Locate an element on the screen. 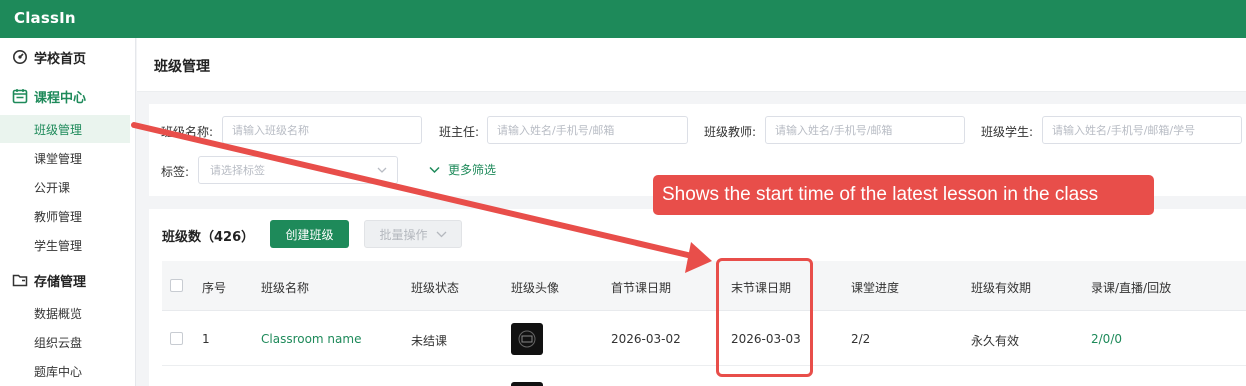  row-progress: 2/2 is located at coordinates (861, 339).